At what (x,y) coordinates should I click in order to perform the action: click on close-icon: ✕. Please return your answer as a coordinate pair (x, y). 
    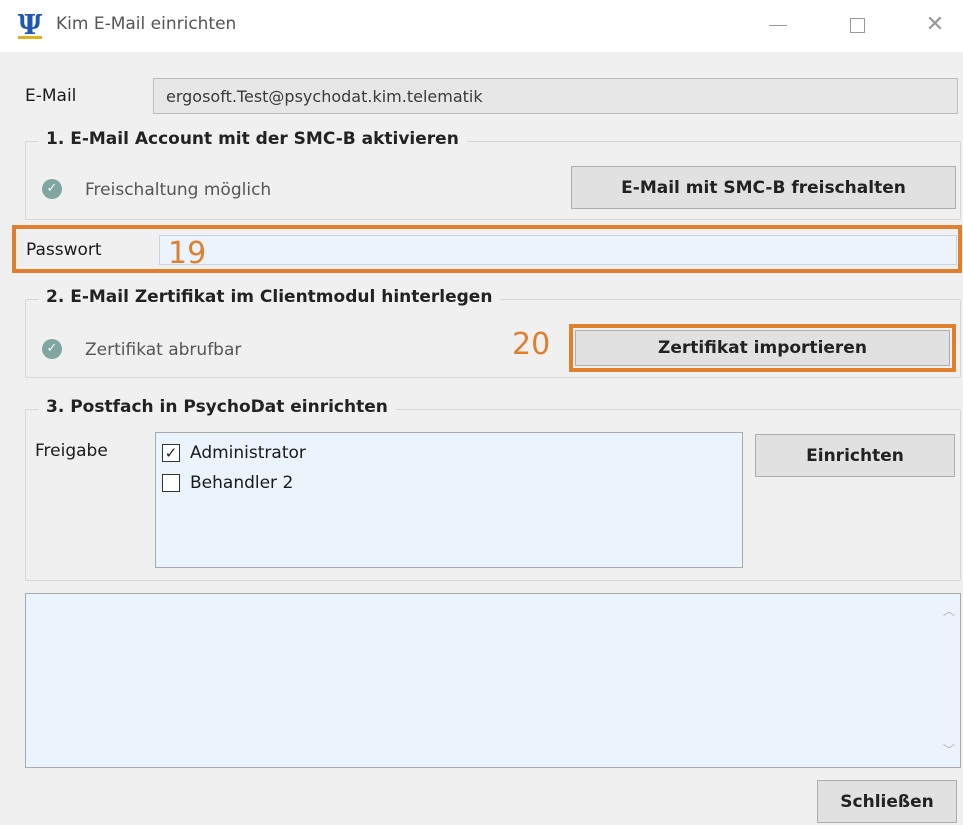
    Looking at the image, I should click on (935, 24).